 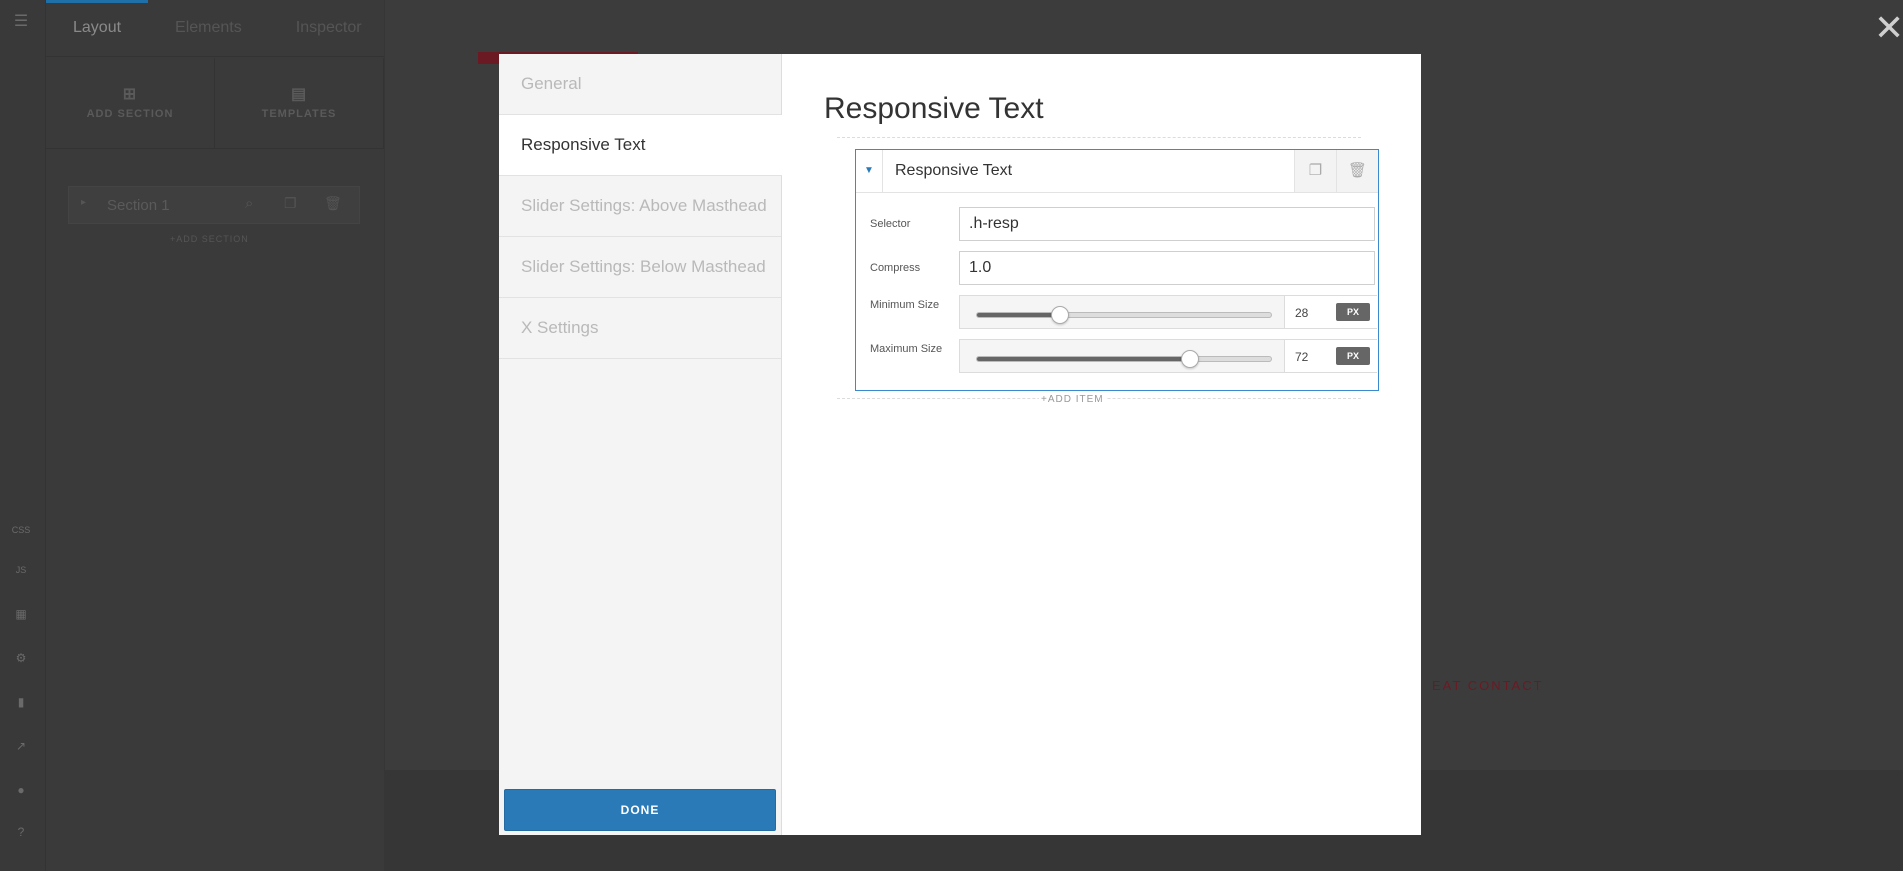 I want to click on max-size-slider-track, so click(x=1124, y=359).